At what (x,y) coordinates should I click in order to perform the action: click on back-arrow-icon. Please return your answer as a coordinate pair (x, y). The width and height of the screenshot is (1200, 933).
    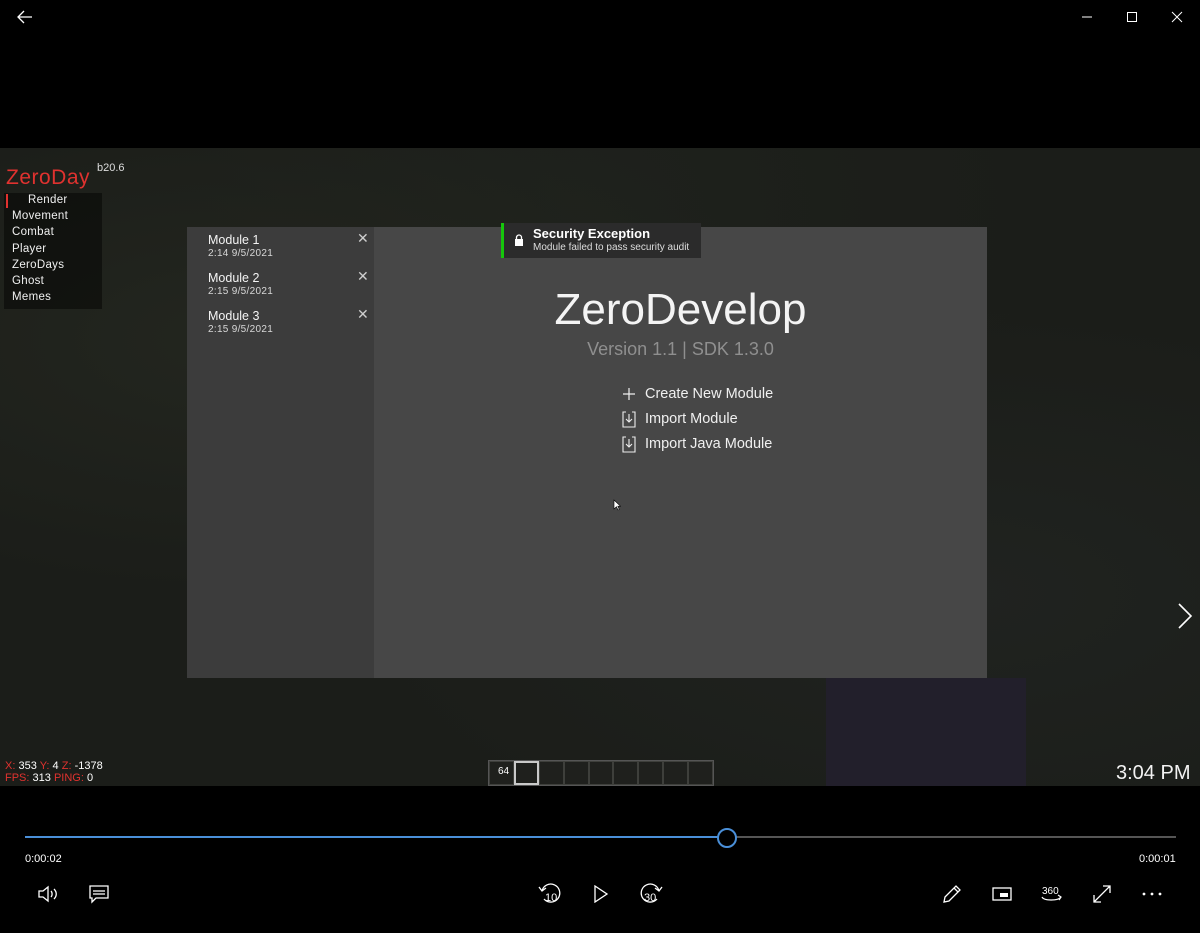
    Looking at the image, I should click on (24, 17).